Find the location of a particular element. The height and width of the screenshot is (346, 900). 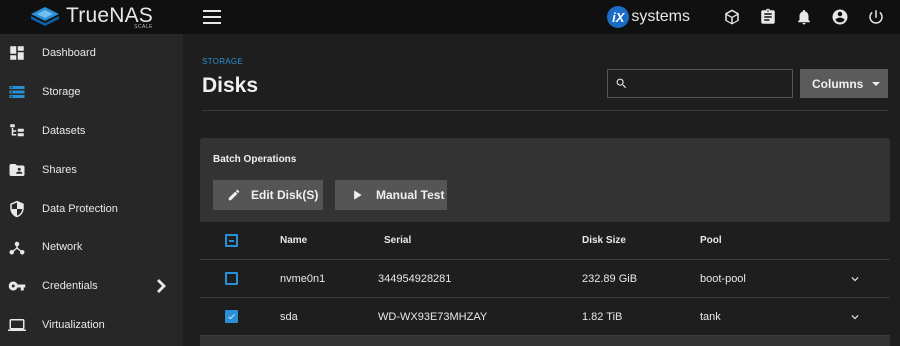

sidebar-item-network: Network is located at coordinates (91, 247).